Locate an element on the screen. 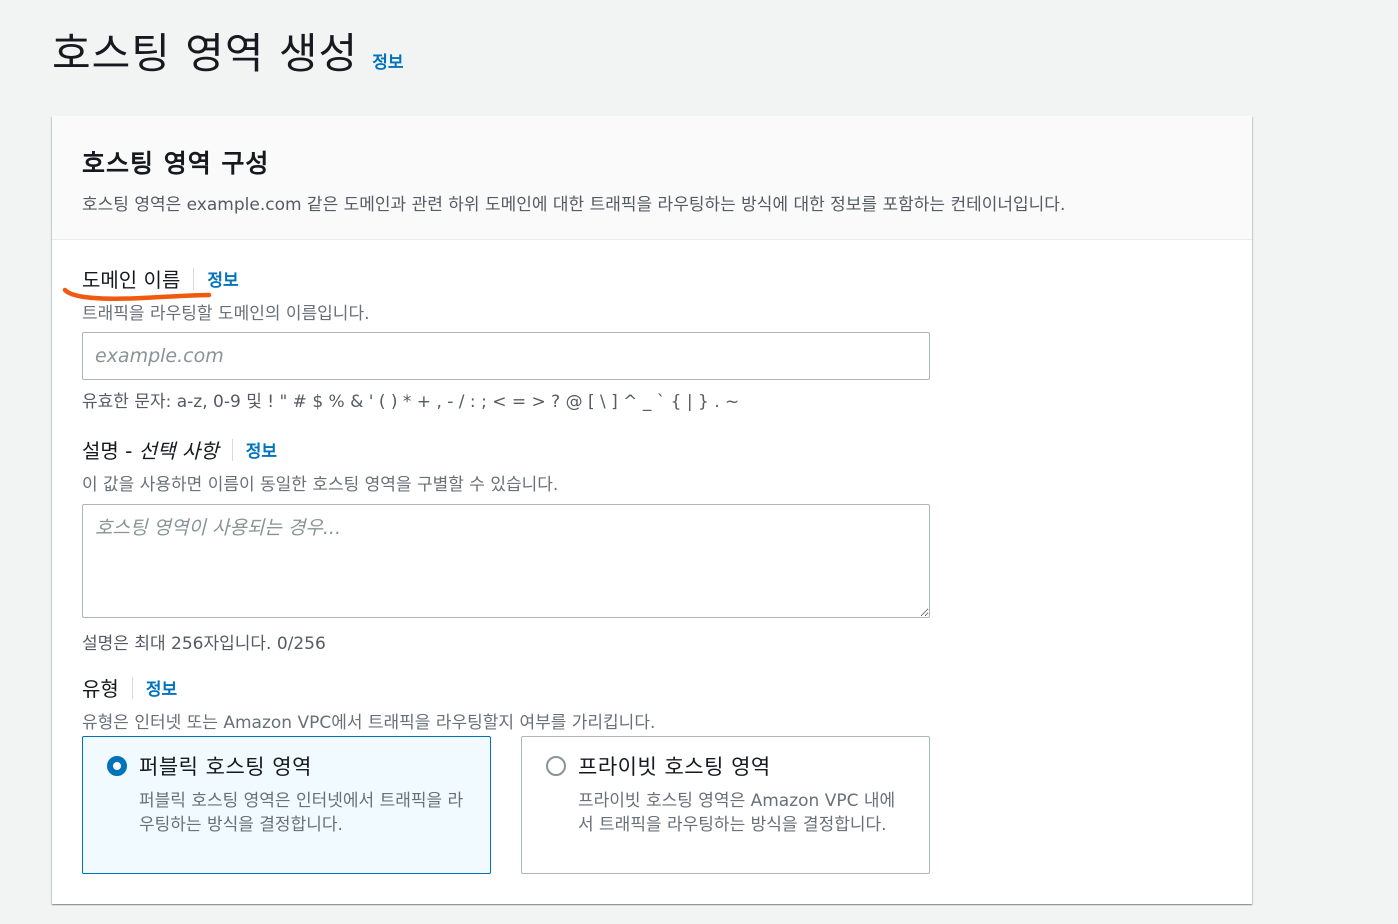  header-info-link: 정보 is located at coordinates (387, 60).